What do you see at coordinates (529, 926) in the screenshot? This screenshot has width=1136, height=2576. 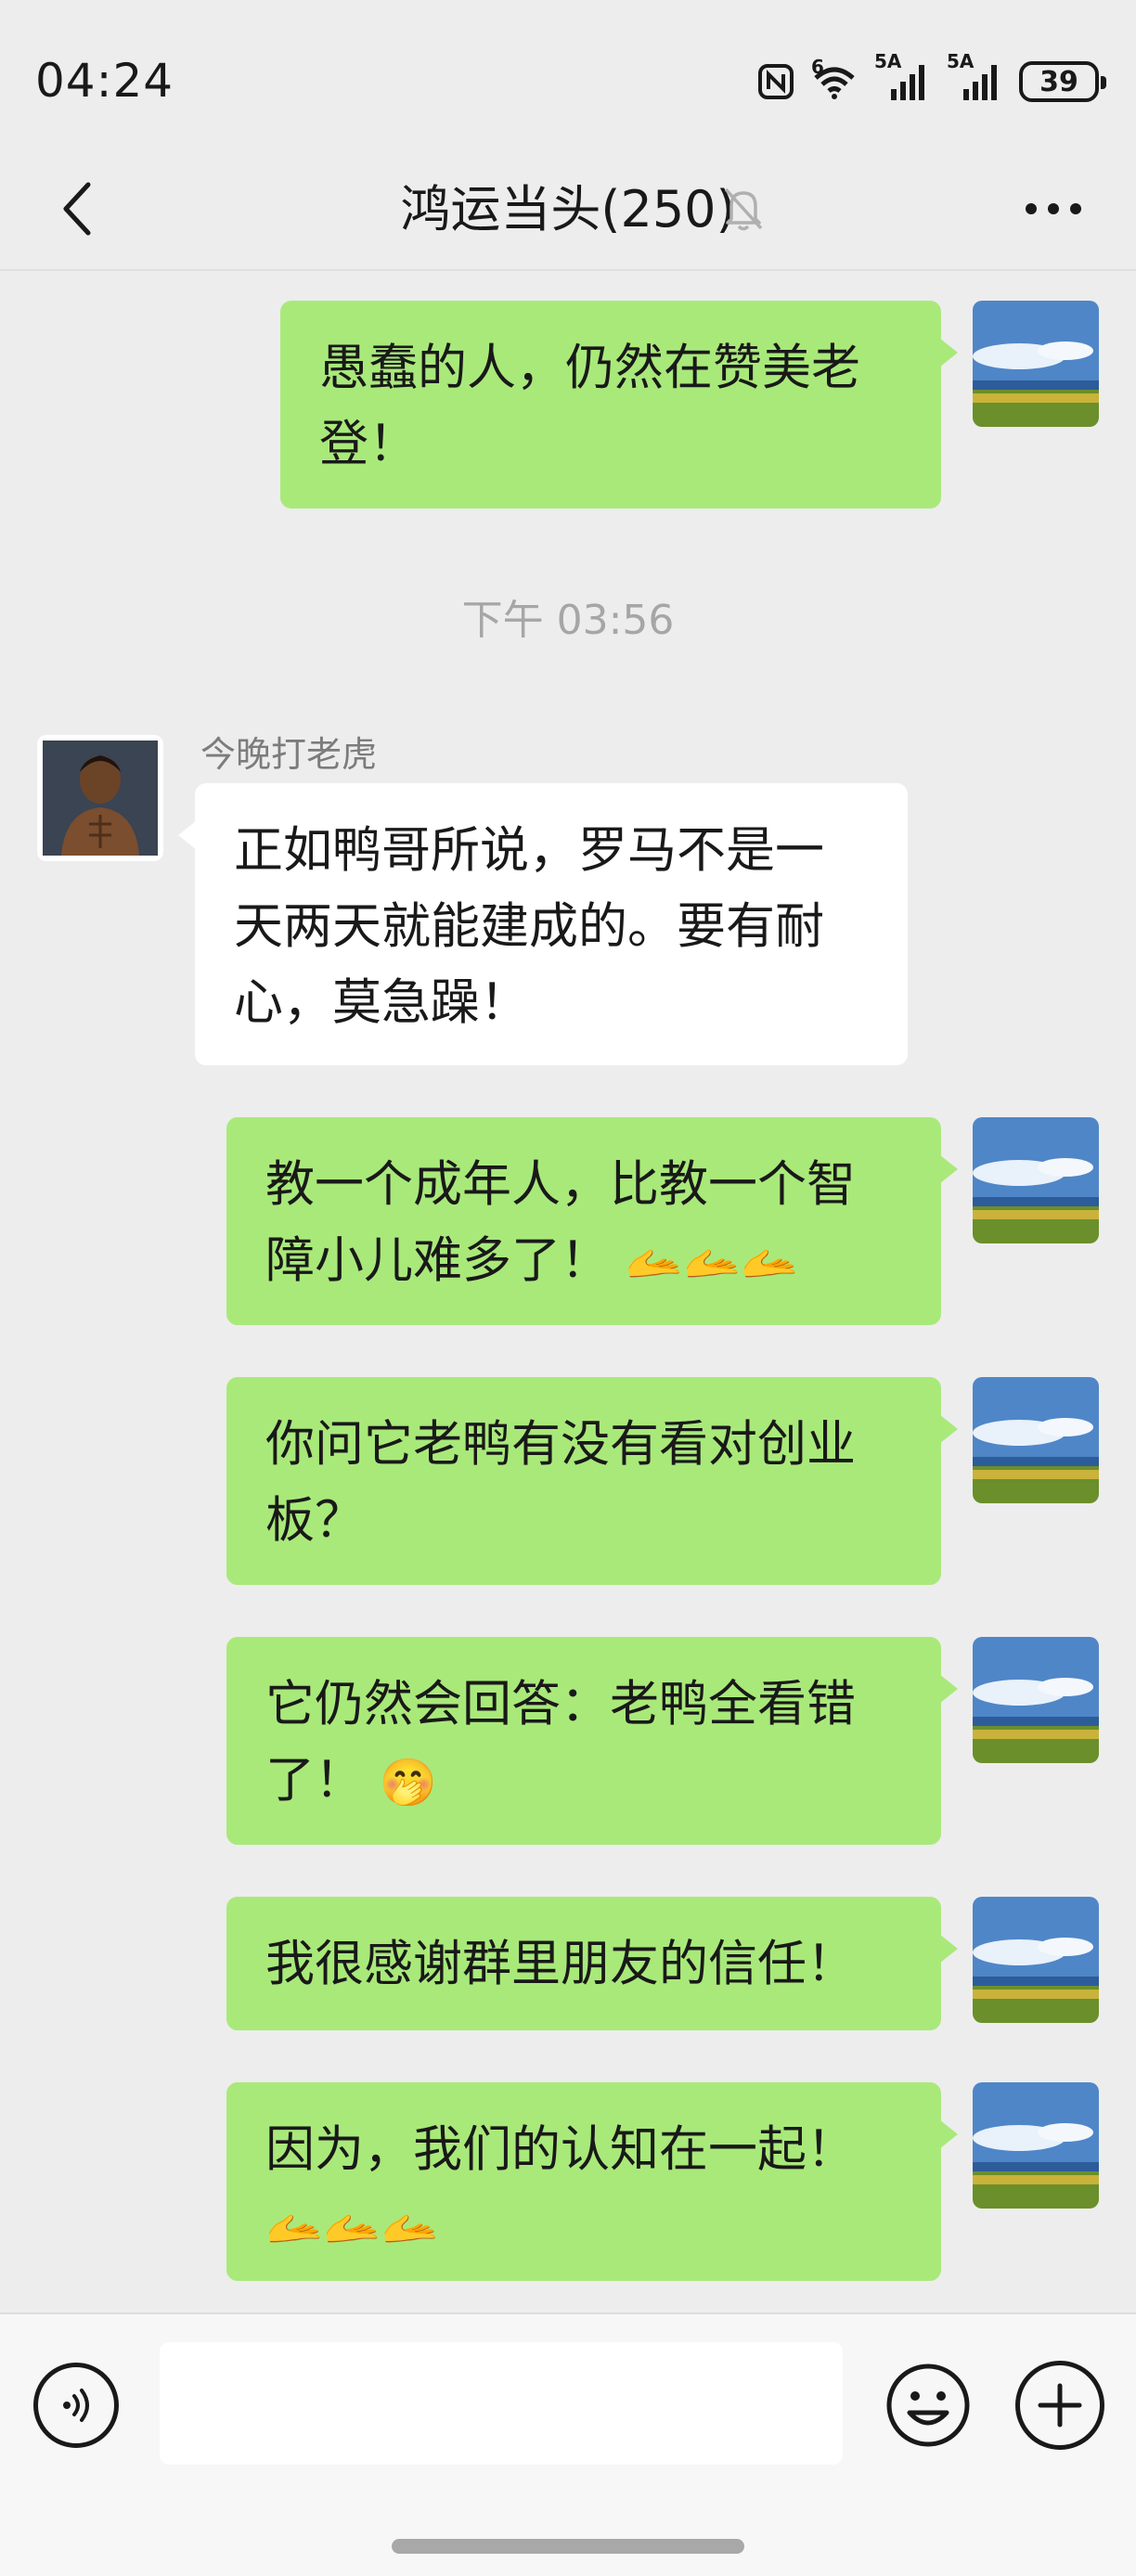 I see `message-text: 正如鸭哥所说，罗马不是一天两天就能建成的。要有耐心，莫急躁！` at bounding box center [529, 926].